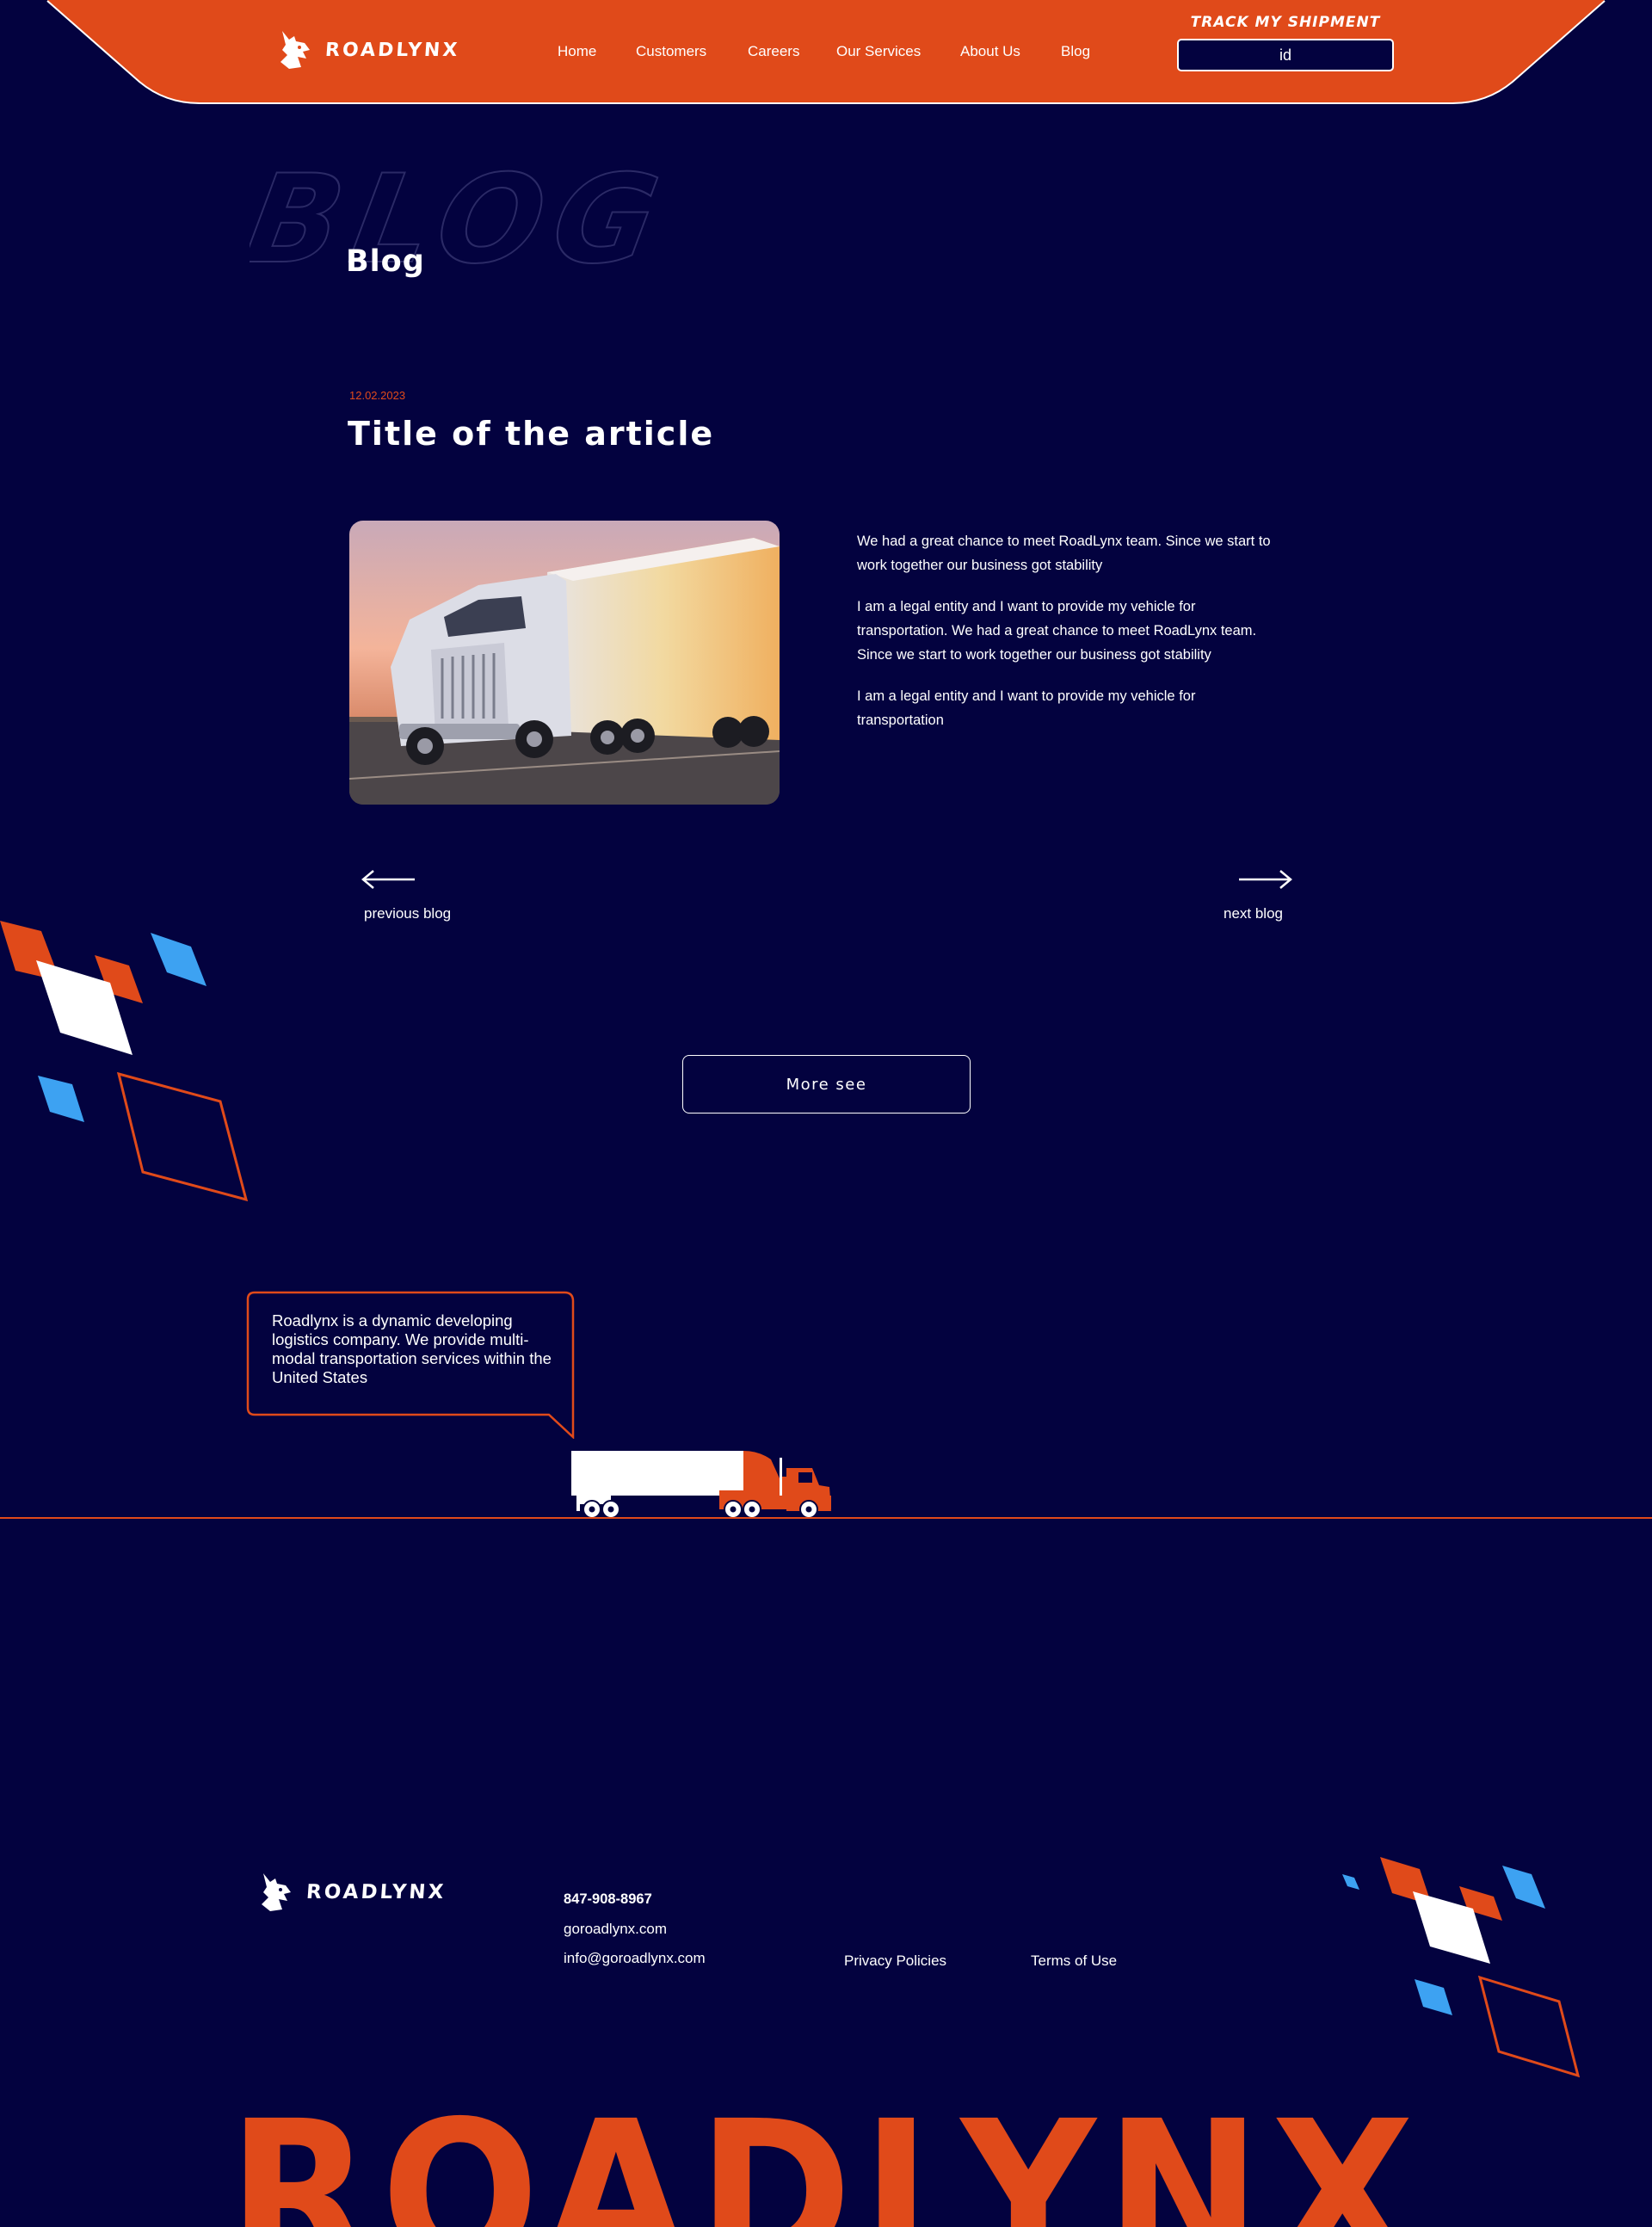 The image size is (1652, 2227). What do you see at coordinates (1285, 23) in the screenshot?
I see `track-shipment-label: TRACK MY SHIPMENT` at bounding box center [1285, 23].